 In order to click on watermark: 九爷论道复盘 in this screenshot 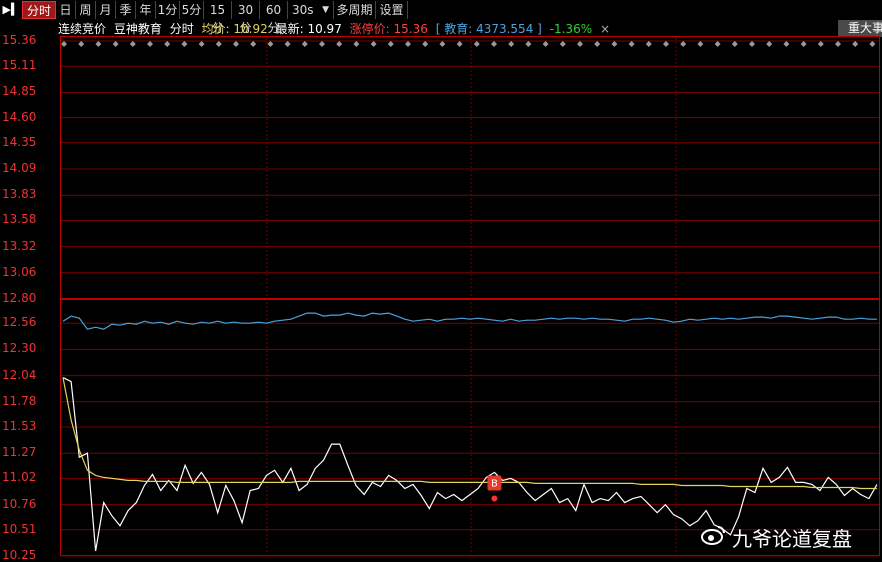, I will do `click(776, 538)`.